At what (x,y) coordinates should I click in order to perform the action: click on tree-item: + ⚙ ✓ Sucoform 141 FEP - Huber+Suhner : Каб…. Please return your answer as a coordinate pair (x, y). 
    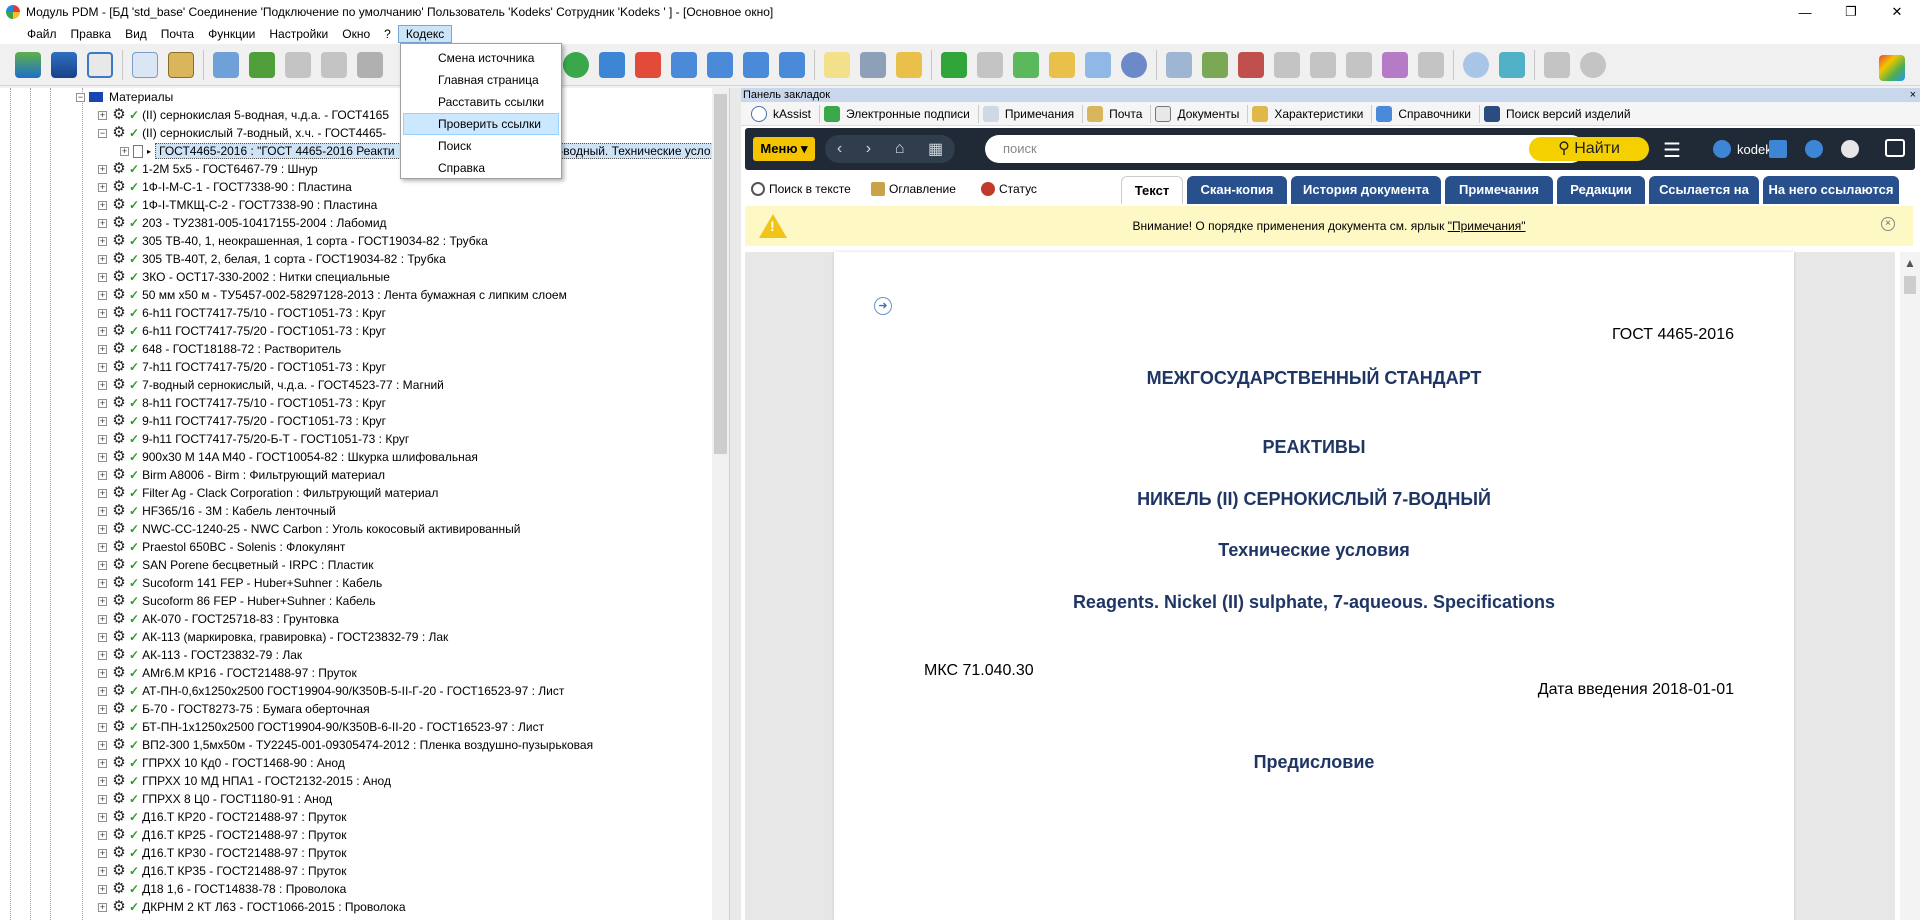
    Looking at the image, I should click on (240, 583).